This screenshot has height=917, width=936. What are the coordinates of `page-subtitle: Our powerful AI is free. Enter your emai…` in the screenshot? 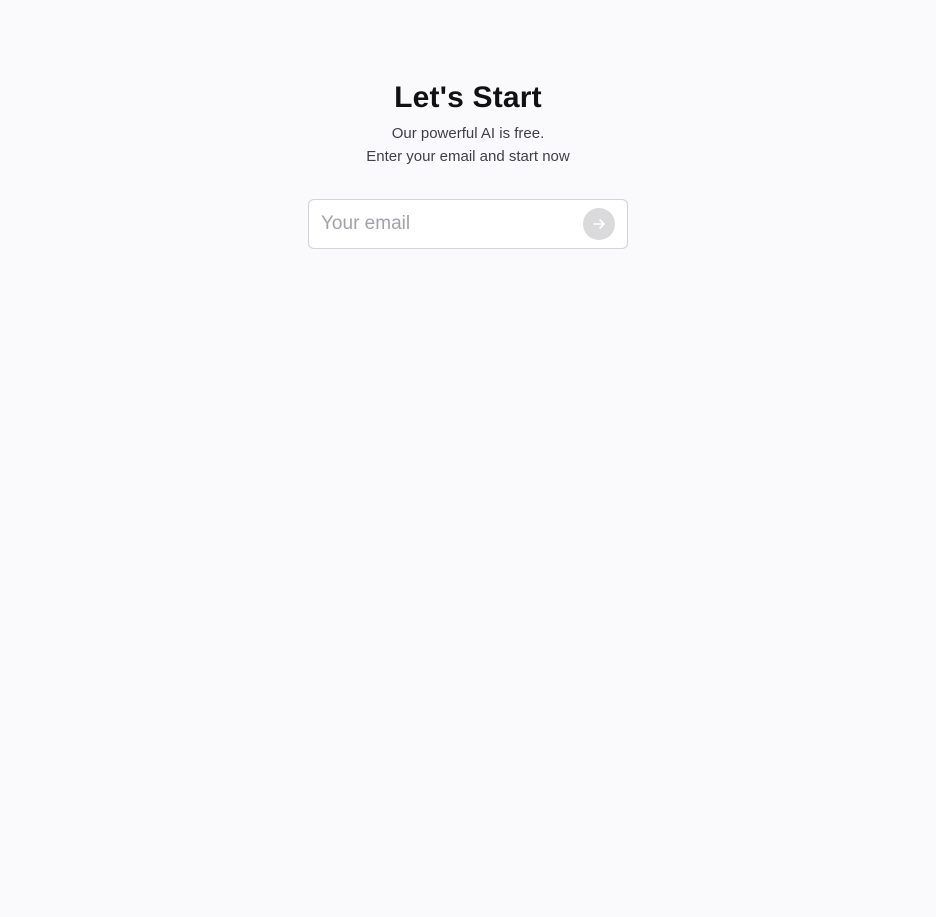 It's located at (468, 145).